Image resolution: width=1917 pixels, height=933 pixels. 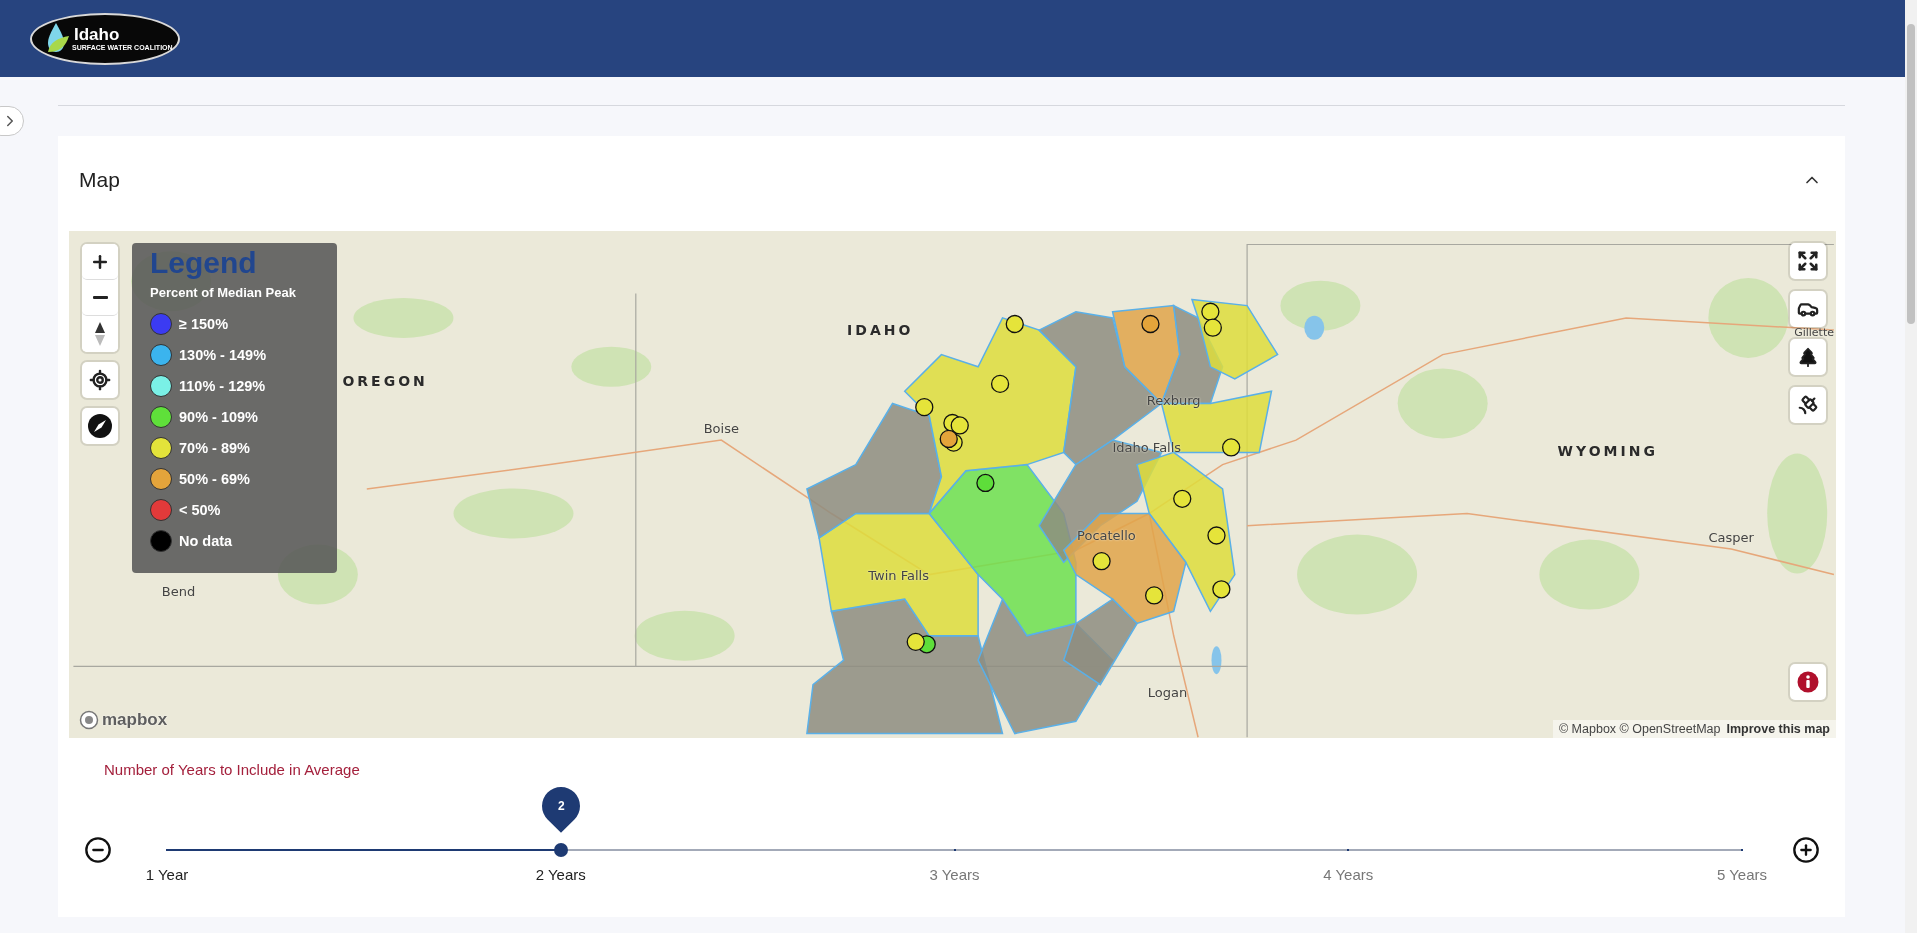 What do you see at coordinates (880, 330) in the screenshot?
I see `place-label: IDAHO` at bounding box center [880, 330].